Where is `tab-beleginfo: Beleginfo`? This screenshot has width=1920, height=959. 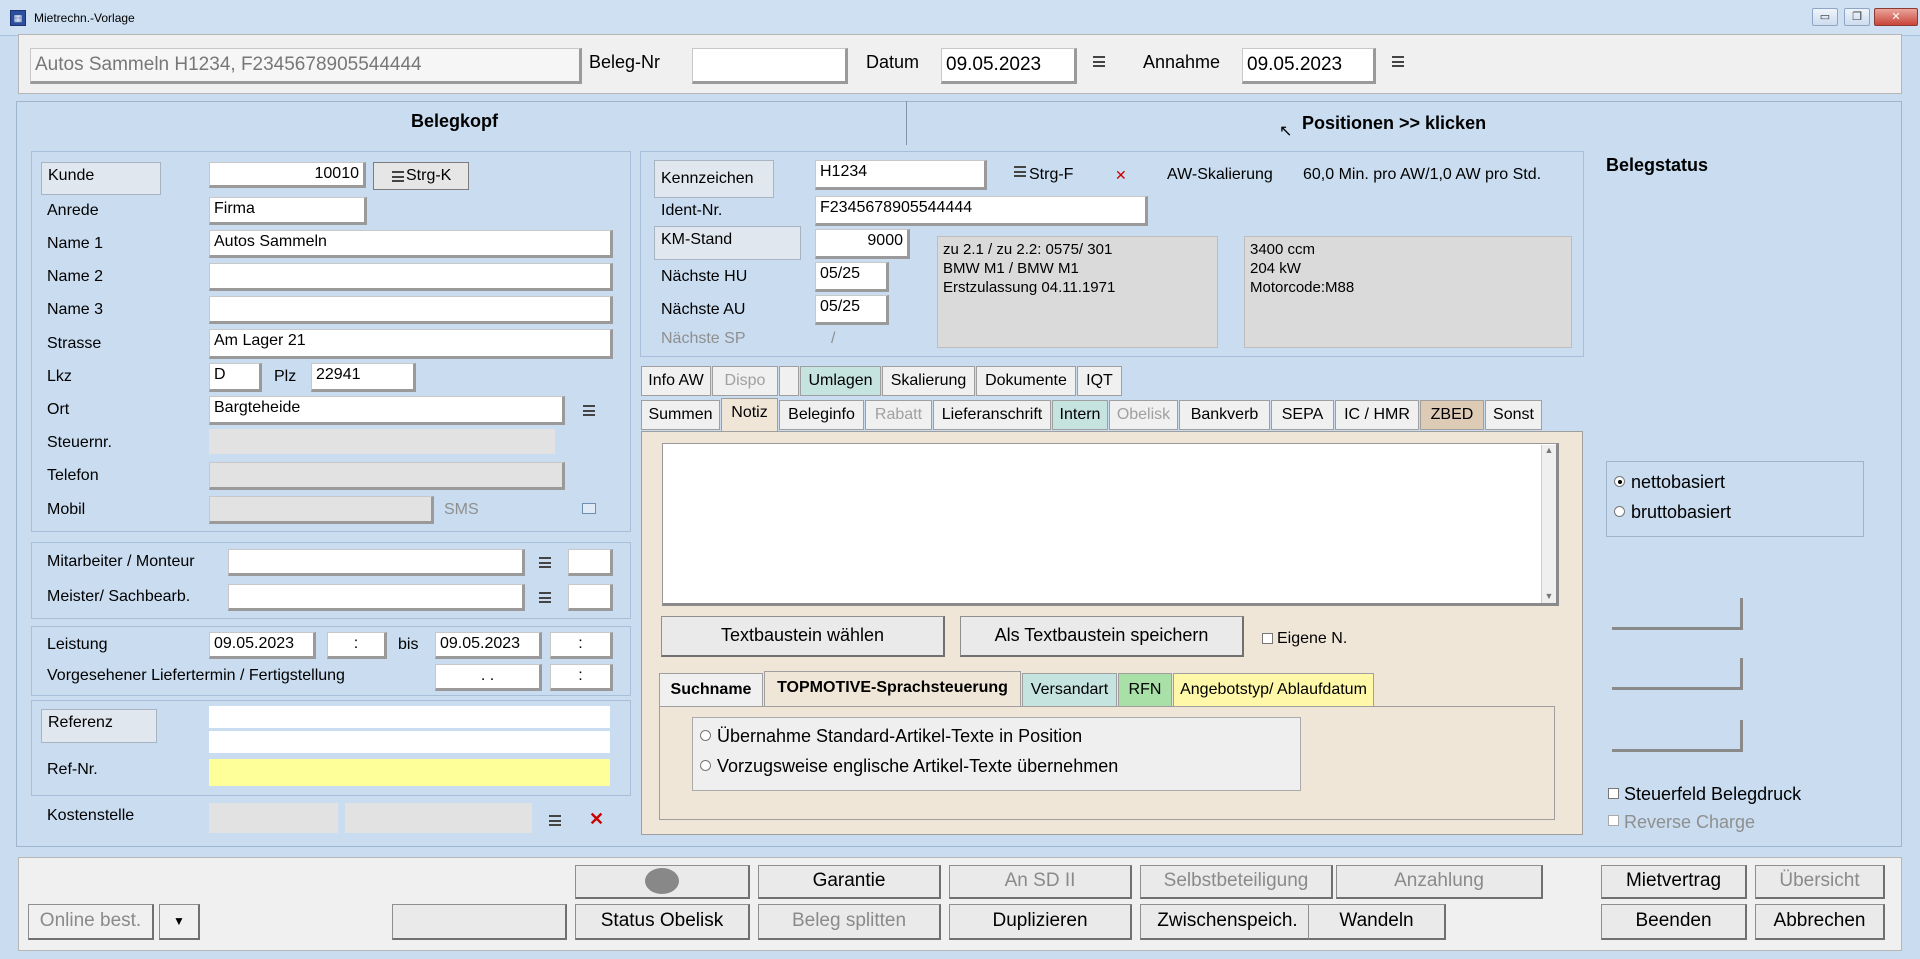 tab-beleginfo: Beleginfo is located at coordinates (821, 415).